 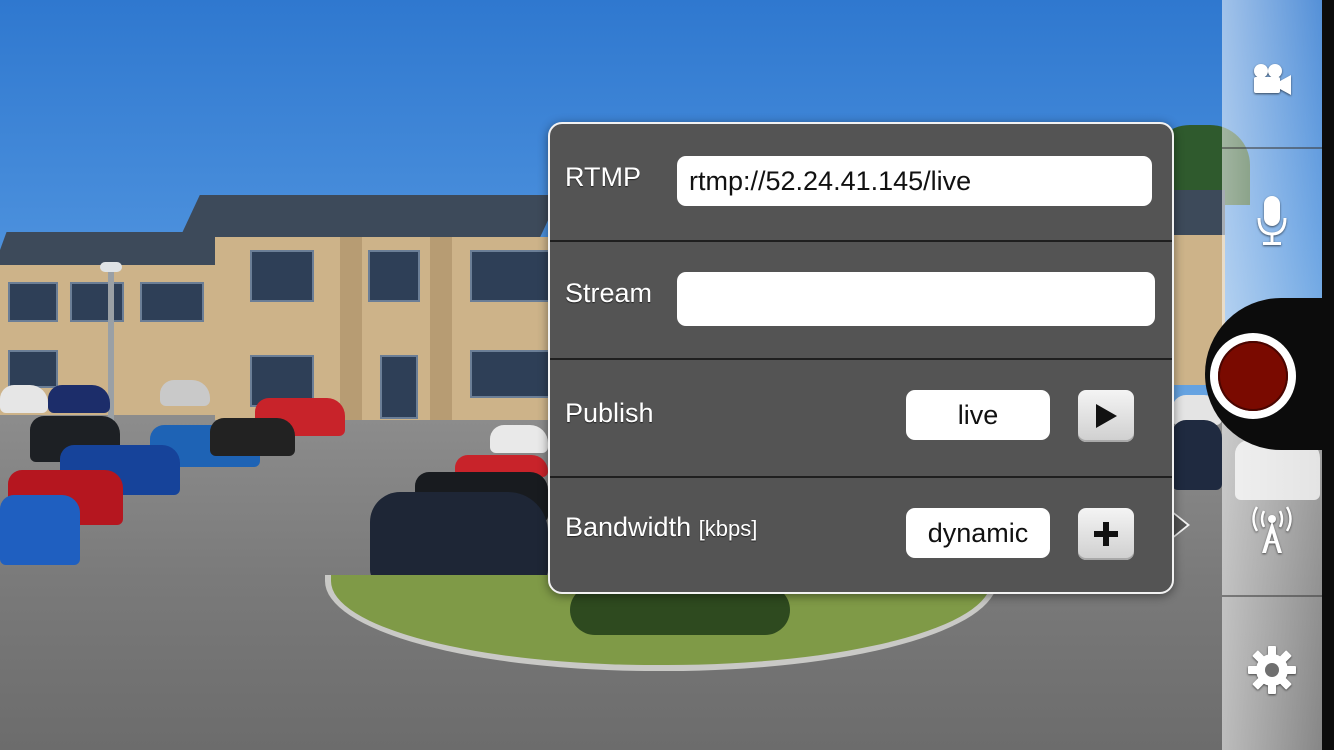 What do you see at coordinates (399, 387) in the screenshot?
I see `building-door` at bounding box center [399, 387].